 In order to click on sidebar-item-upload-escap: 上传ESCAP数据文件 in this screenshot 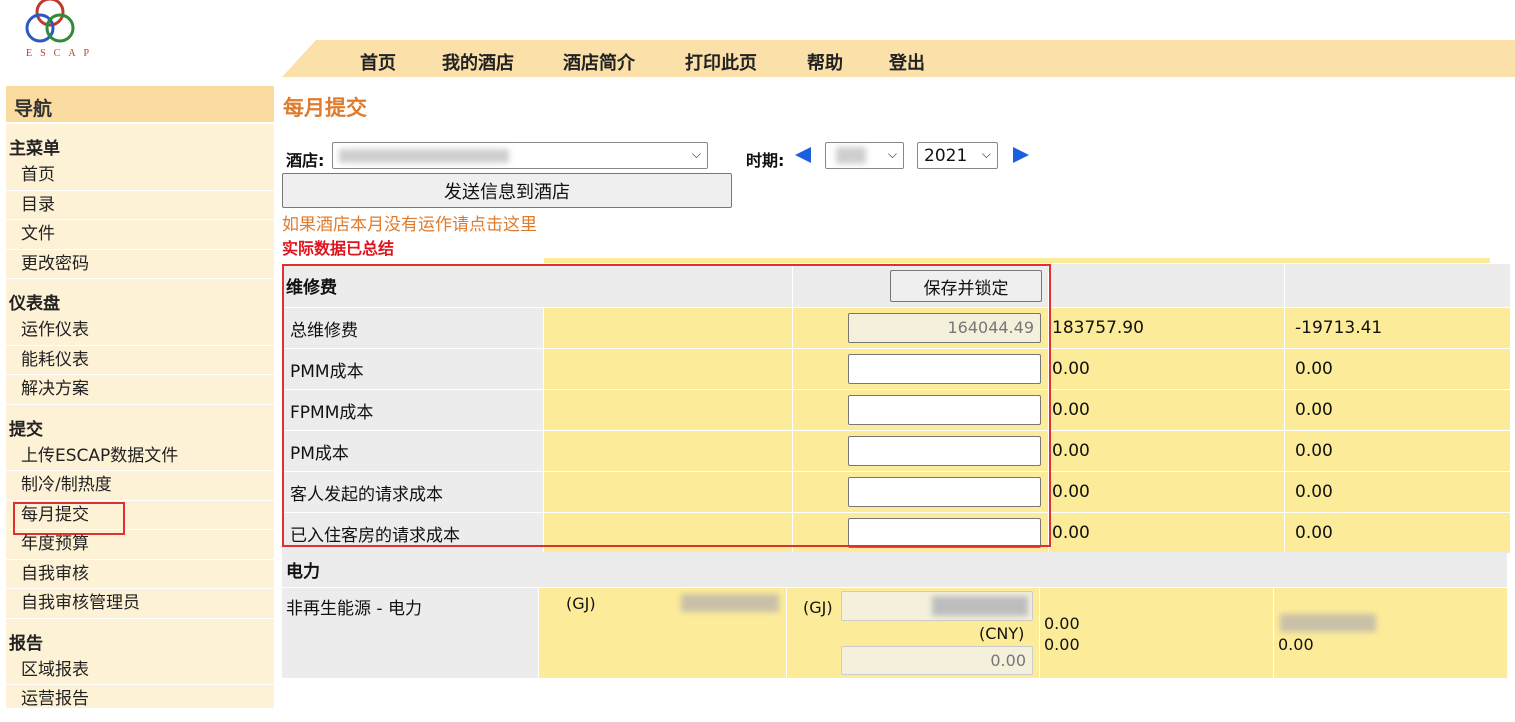, I will do `click(140, 456)`.